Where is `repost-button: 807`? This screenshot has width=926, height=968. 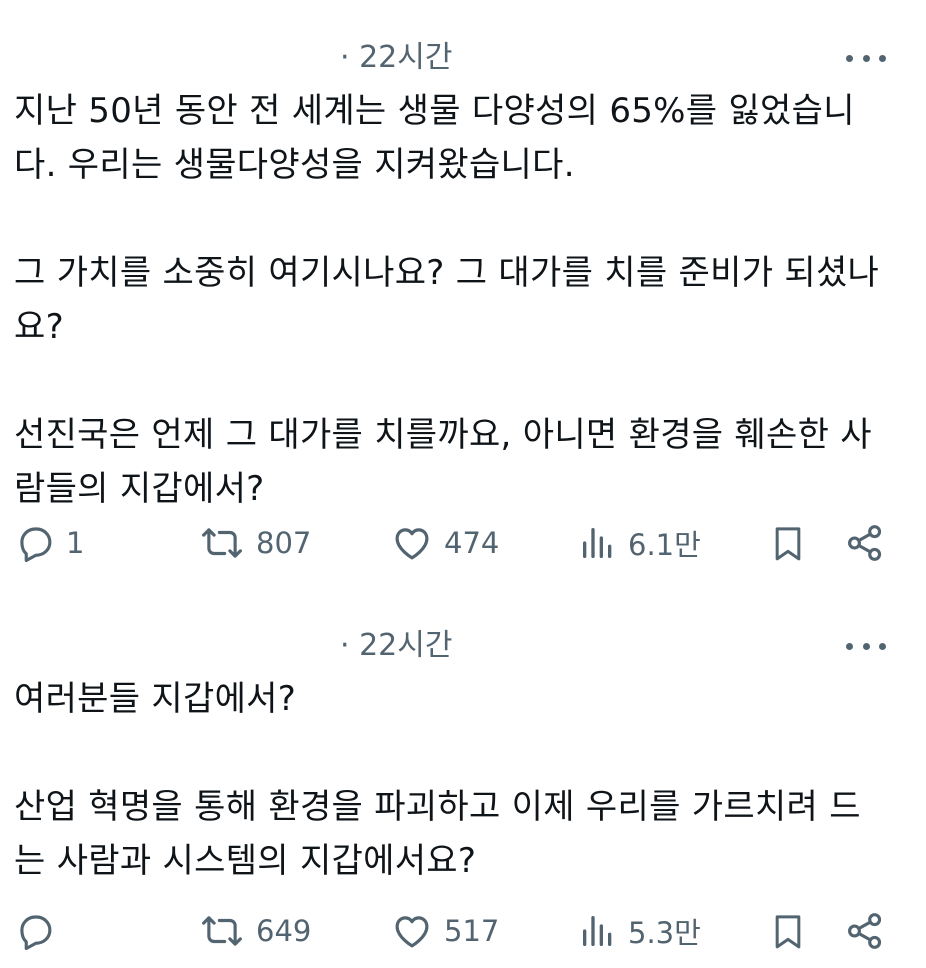 repost-button: 807 is located at coordinates (254, 543).